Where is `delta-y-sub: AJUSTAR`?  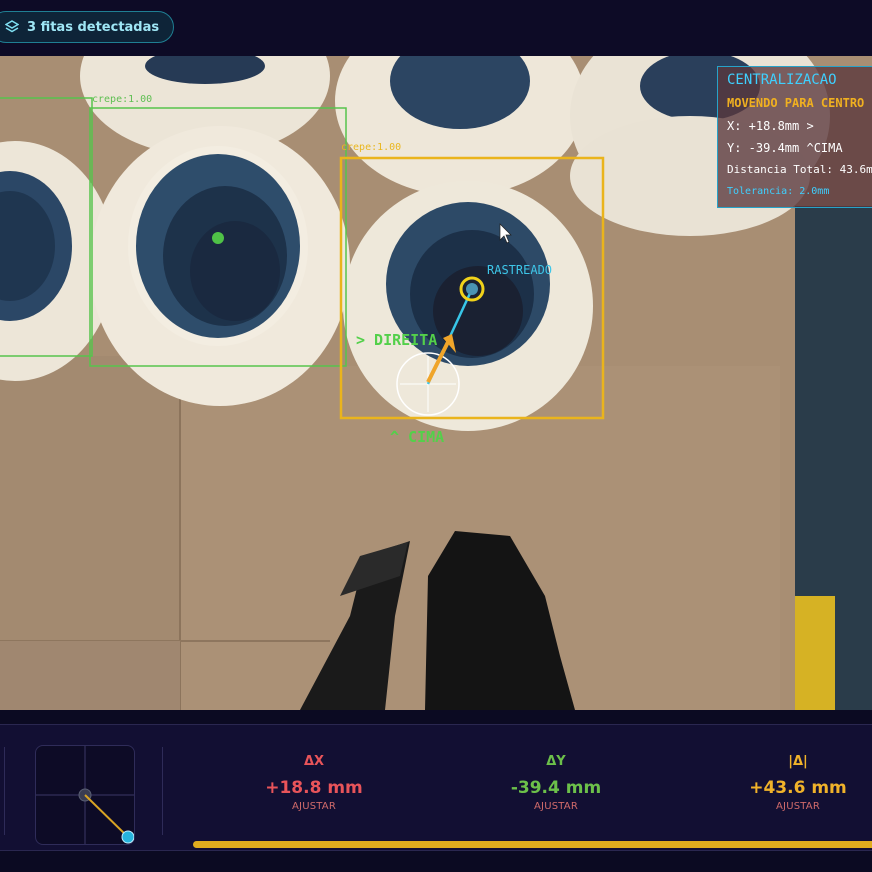
delta-y-sub: AJUSTAR is located at coordinates (556, 806).